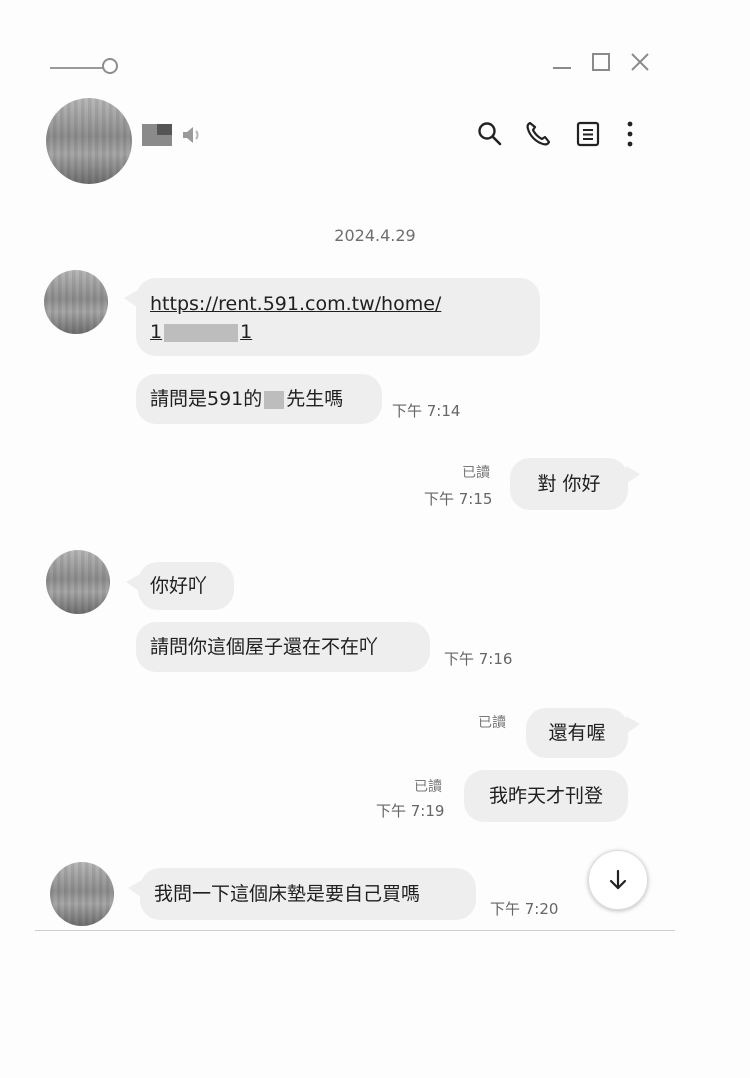 The height and width of the screenshot is (1078, 750). I want to click on message-bubble: 我問一下這個床墊是要自己買嗎, so click(302, 894).